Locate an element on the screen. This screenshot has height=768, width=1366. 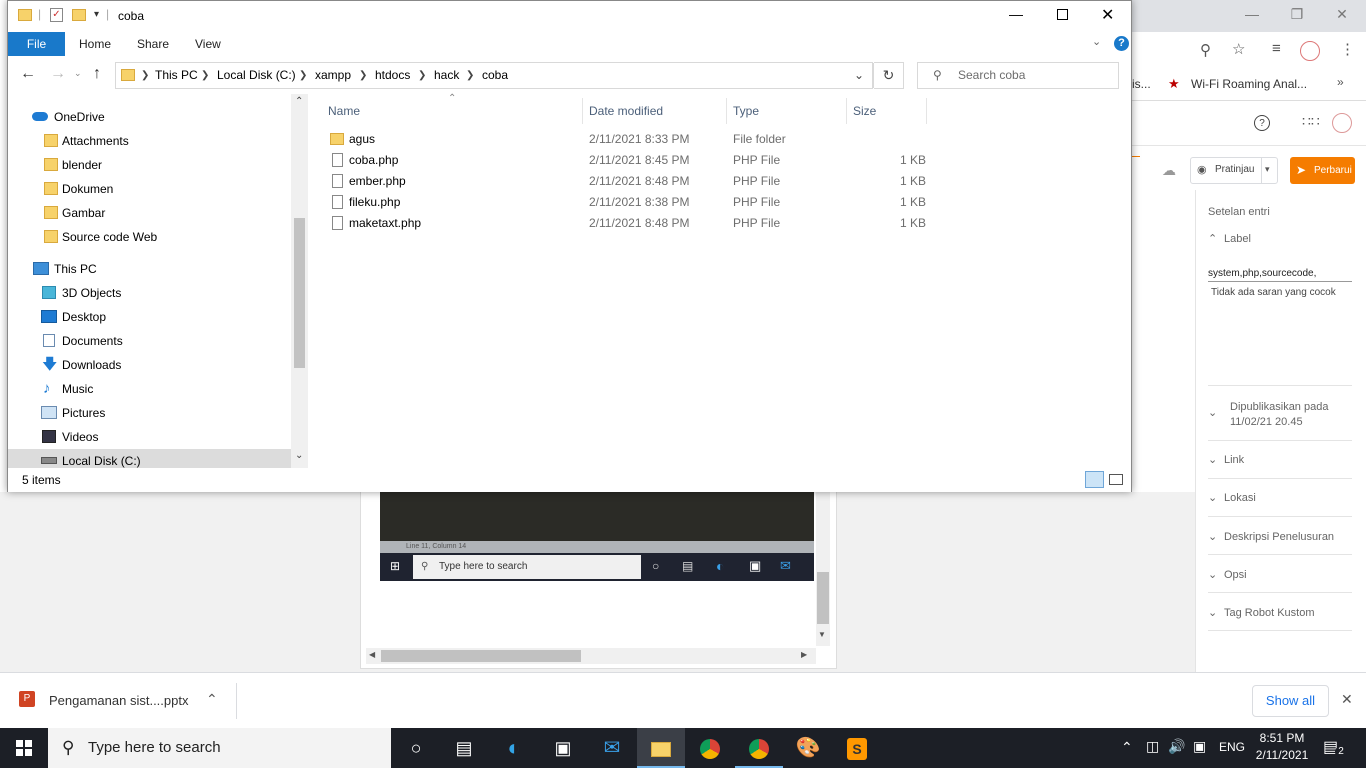
network-icon: ▣ is located at coordinates (1199, 746).